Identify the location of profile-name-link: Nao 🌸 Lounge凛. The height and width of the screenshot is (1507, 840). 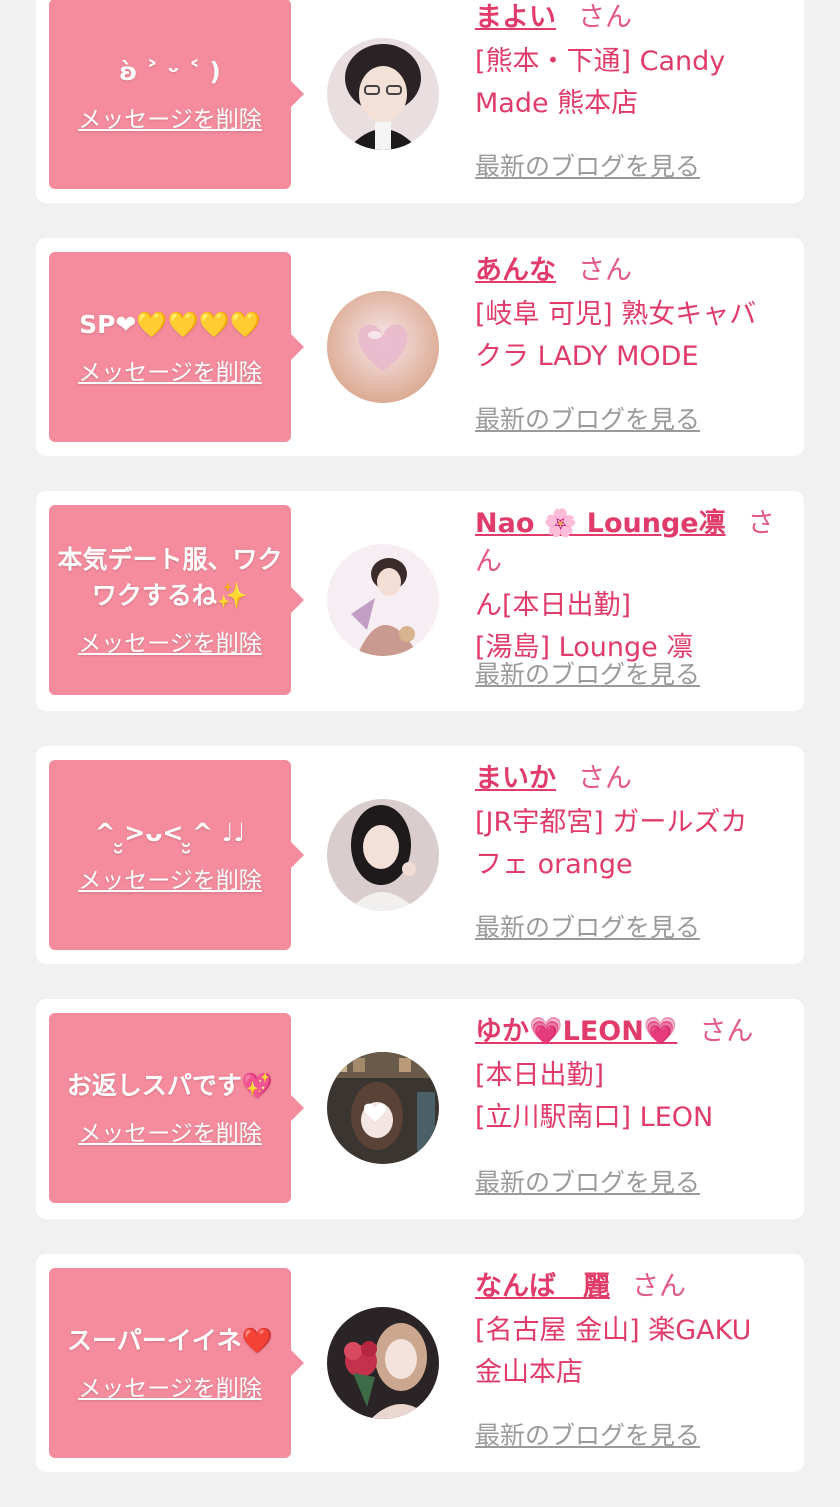
(600, 523).